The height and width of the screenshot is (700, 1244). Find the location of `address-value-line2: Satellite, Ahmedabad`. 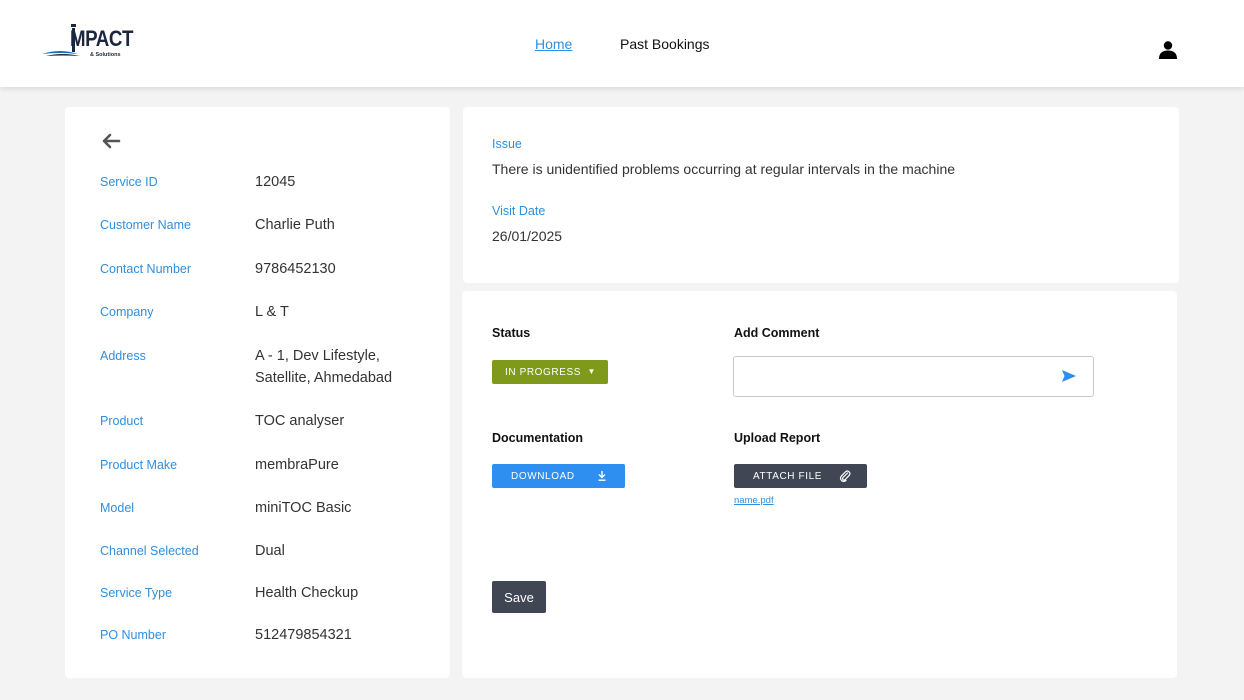

address-value-line2: Satellite, Ahmedabad is located at coordinates (324, 378).